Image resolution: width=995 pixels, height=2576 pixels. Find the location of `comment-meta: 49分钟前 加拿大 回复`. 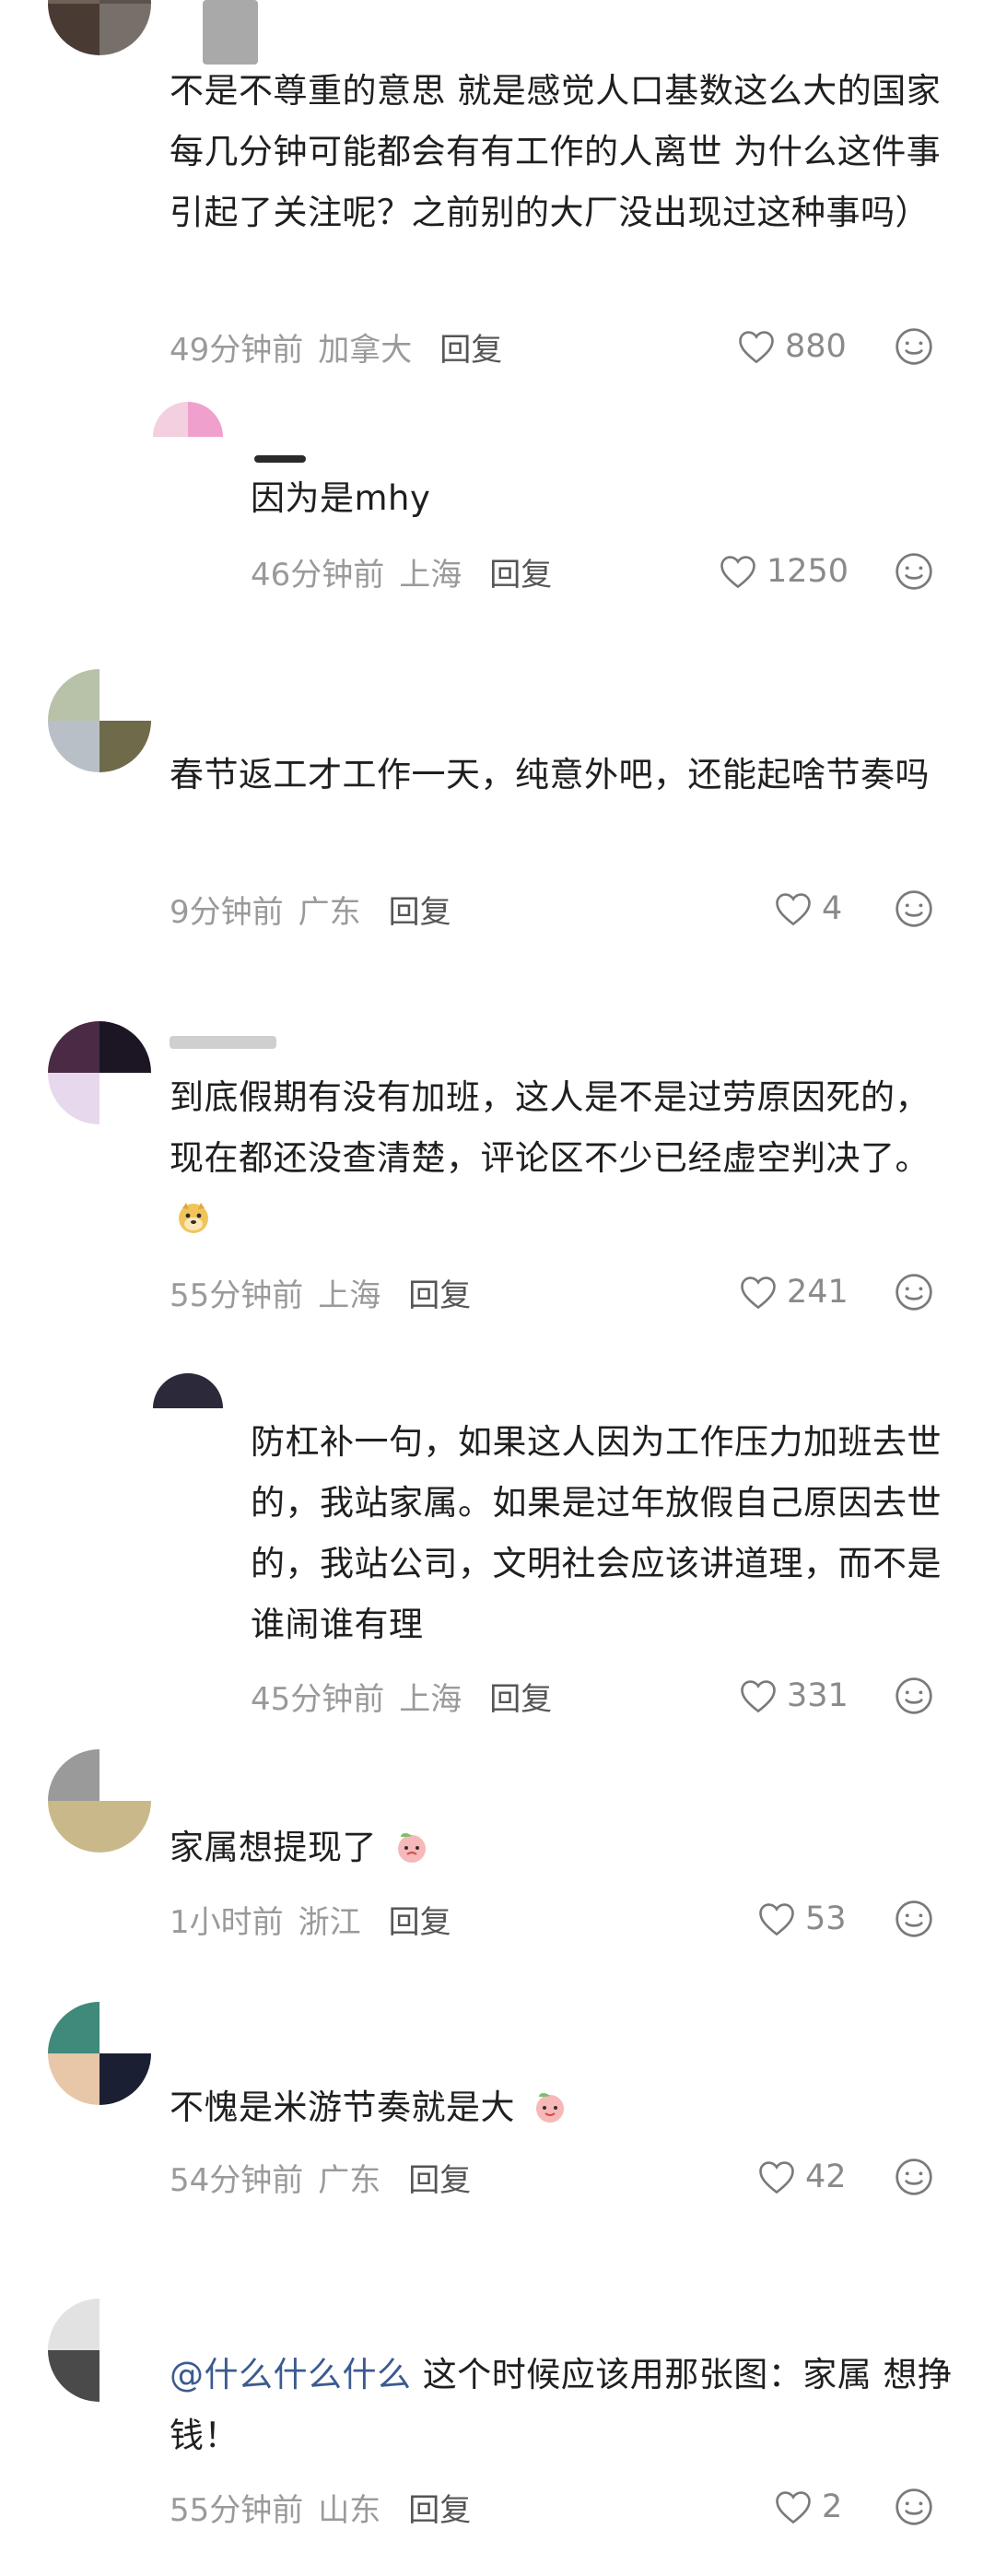

comment-meta: 49分钟前 加拿大 回复 is located at coordinates (336, 346).